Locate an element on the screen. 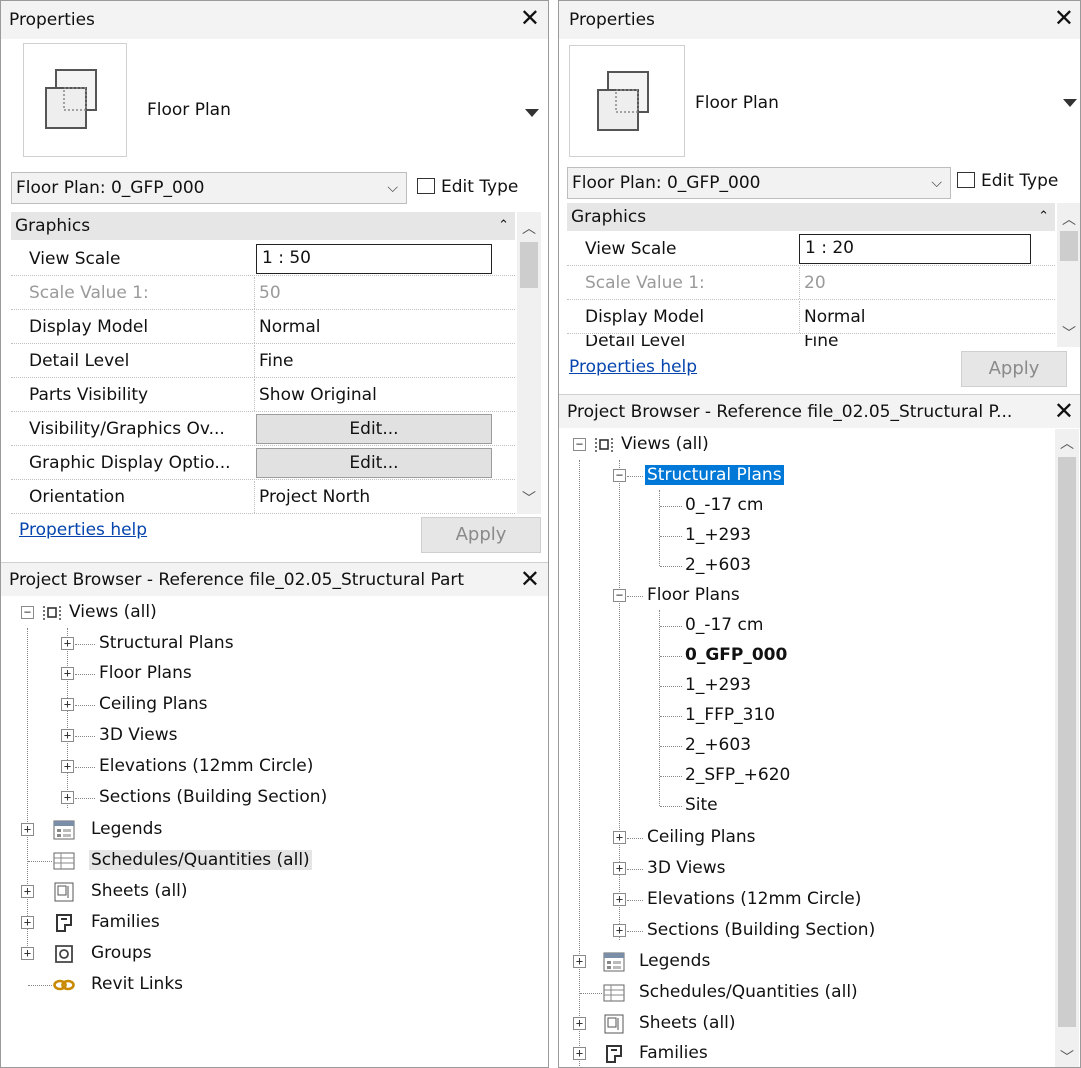 Image resolution: width=1081 pixels, height=1068 pixels. sheet-icon is located at coordinates (614, 1024).